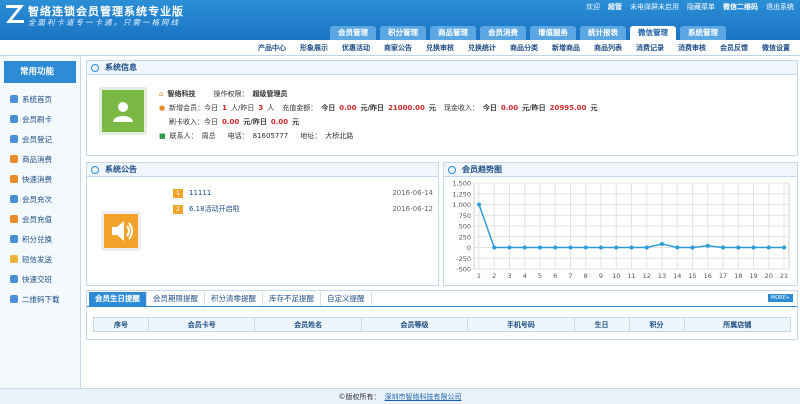 The width and height of the screenshot is (800, 404). What do you see at coordinates (653, 33) in the screenshot?
I see `main-tab-6: 微信管理` at bounding box center [653, 33].